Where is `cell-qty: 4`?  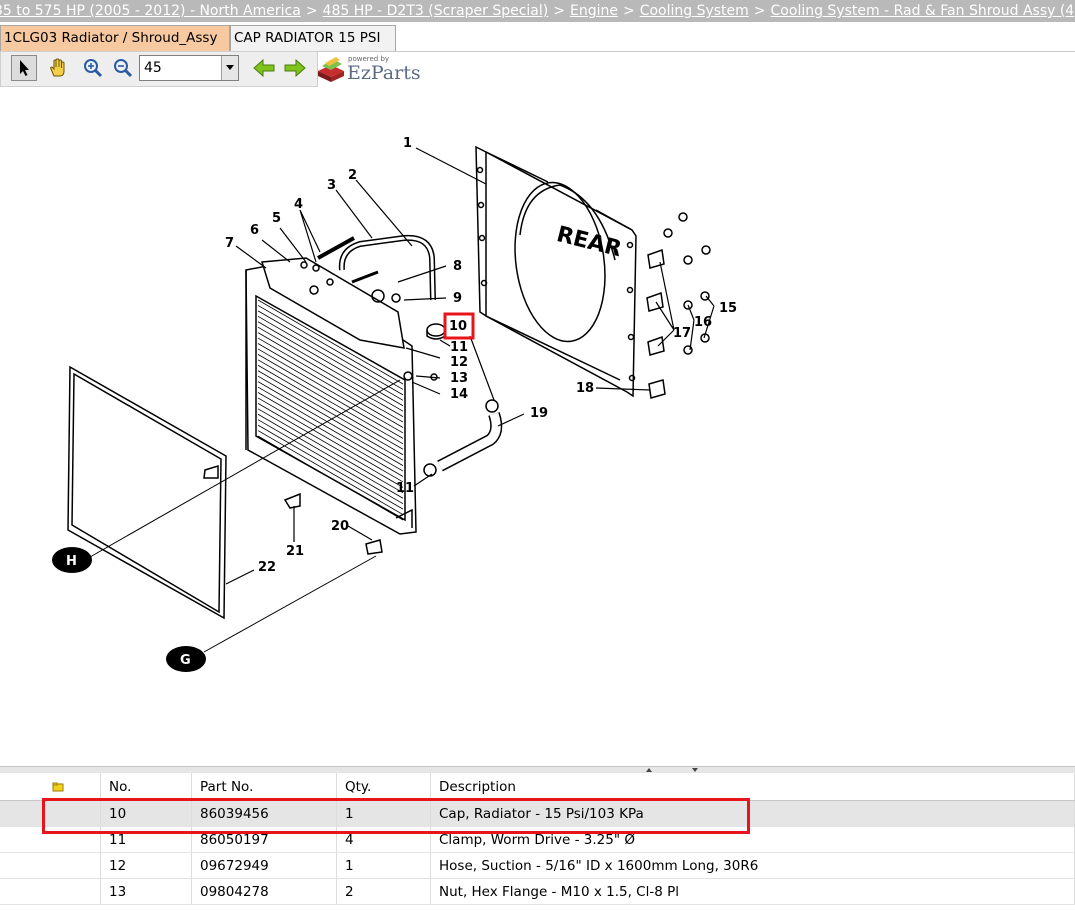
cell-qty: 4 is located at coordinates (383, 839).